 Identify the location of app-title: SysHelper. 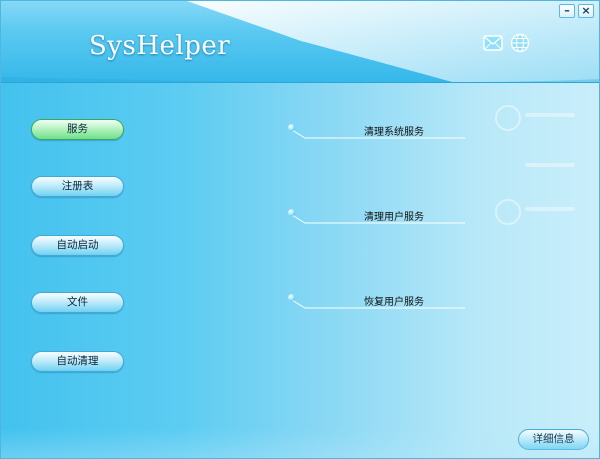
(160, 46).